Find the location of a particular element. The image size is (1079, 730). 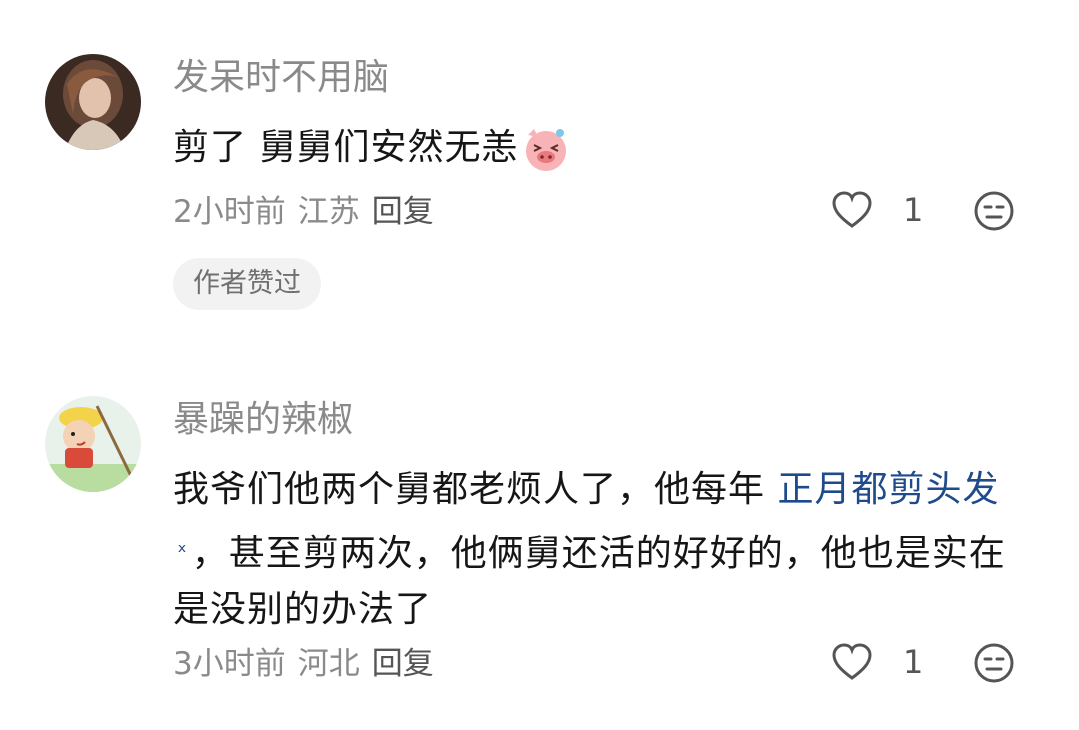

username: 发呆时不用脑 is located at coordinates (281, 78).